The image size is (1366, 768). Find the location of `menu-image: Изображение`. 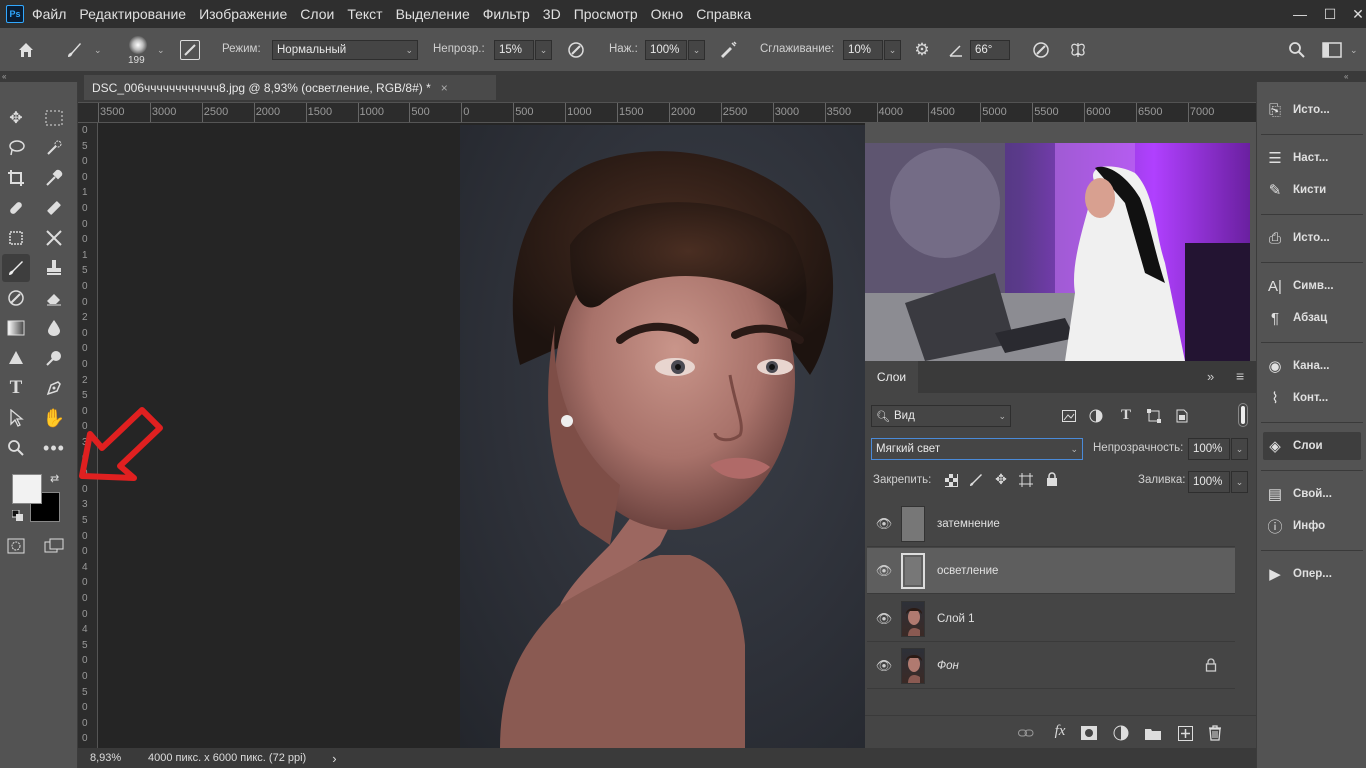

menu-image: Изображение is located at coordinates (243, 14).